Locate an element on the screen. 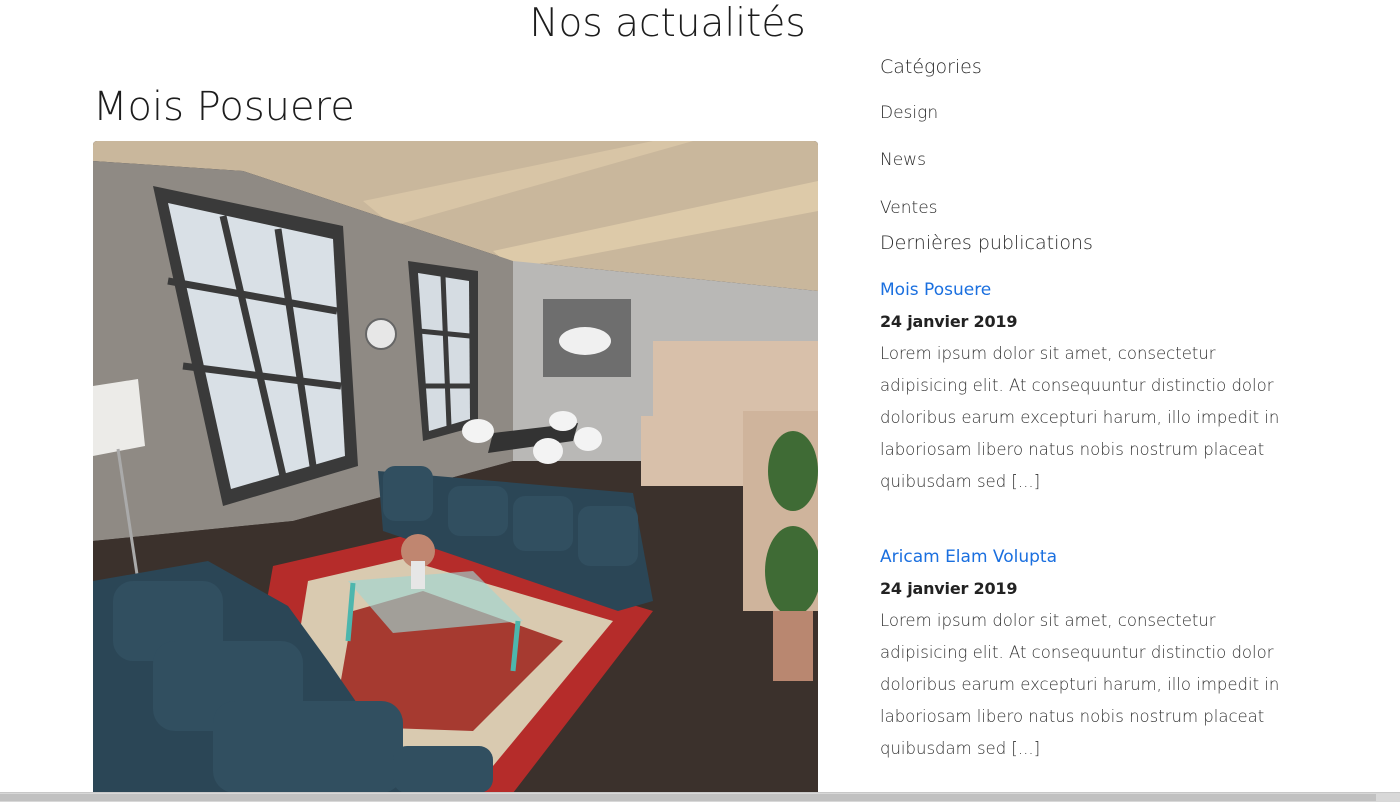 The image size is (1400, 802). recent-posts-heading: Dernières publications is located at coordinates (986, 243).